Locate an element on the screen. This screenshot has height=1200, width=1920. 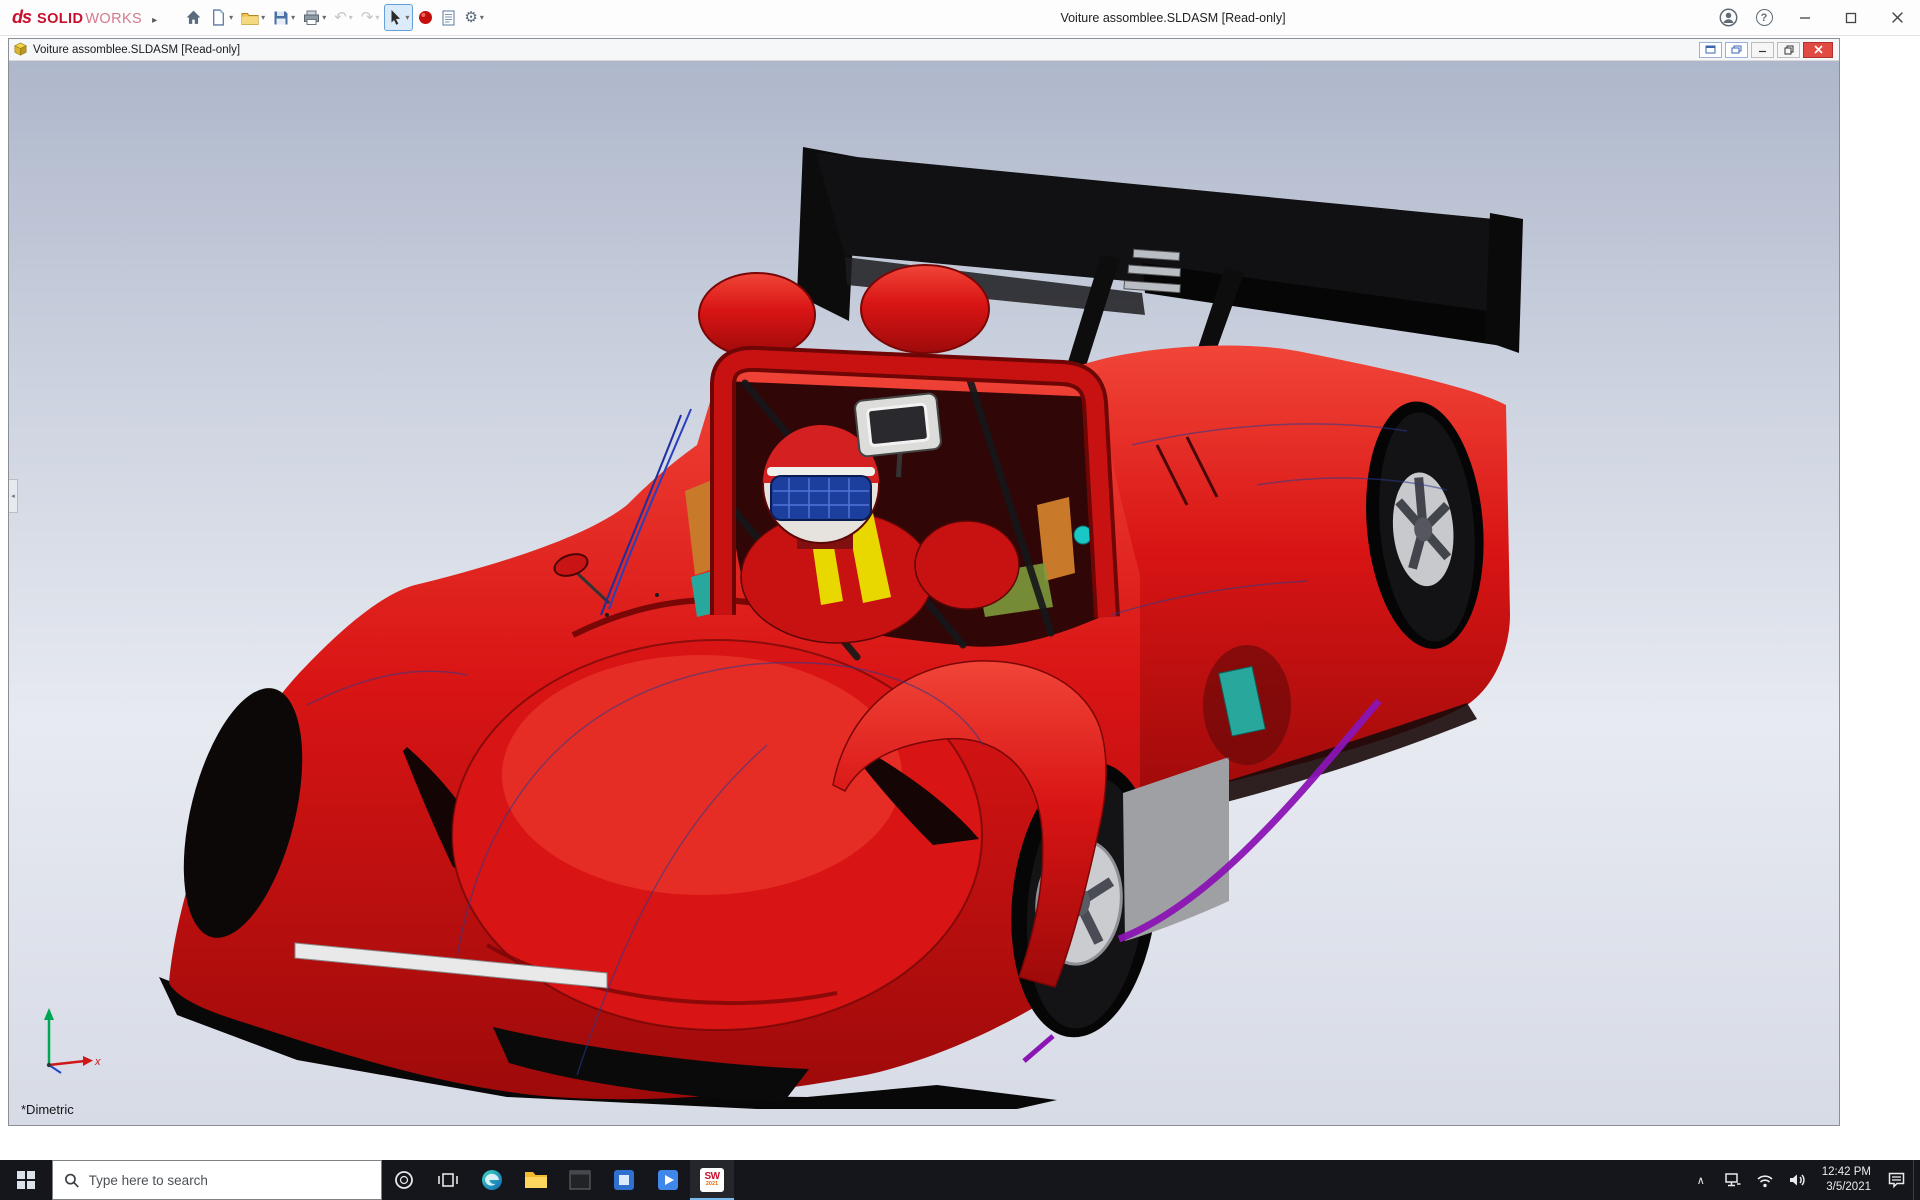
3dexperience-button is located at coordinates (425, 17).